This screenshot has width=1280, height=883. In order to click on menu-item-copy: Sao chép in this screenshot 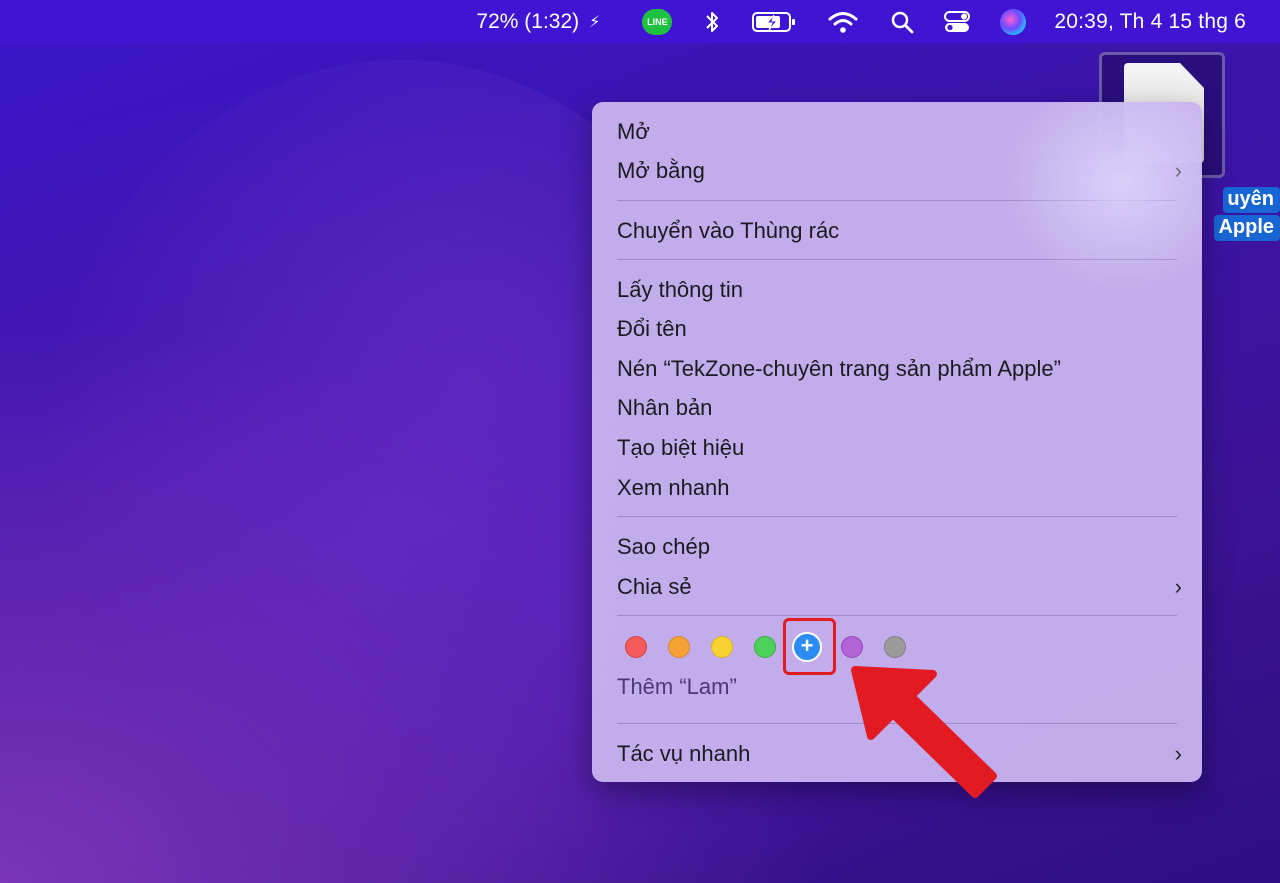, I will do `click(899, 547)`.